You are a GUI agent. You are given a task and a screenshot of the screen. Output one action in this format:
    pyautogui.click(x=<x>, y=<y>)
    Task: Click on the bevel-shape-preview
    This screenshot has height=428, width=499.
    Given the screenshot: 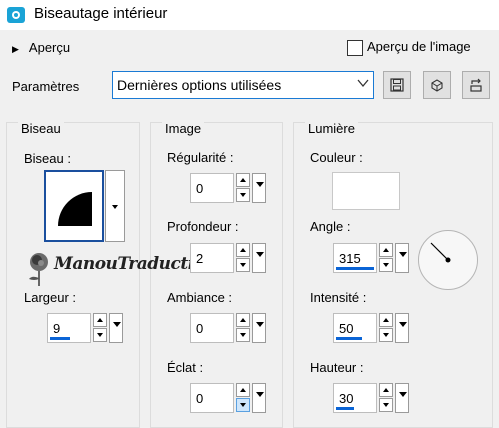 What is the action you would take?
    pyautogui.click(x=74, y=206)
    